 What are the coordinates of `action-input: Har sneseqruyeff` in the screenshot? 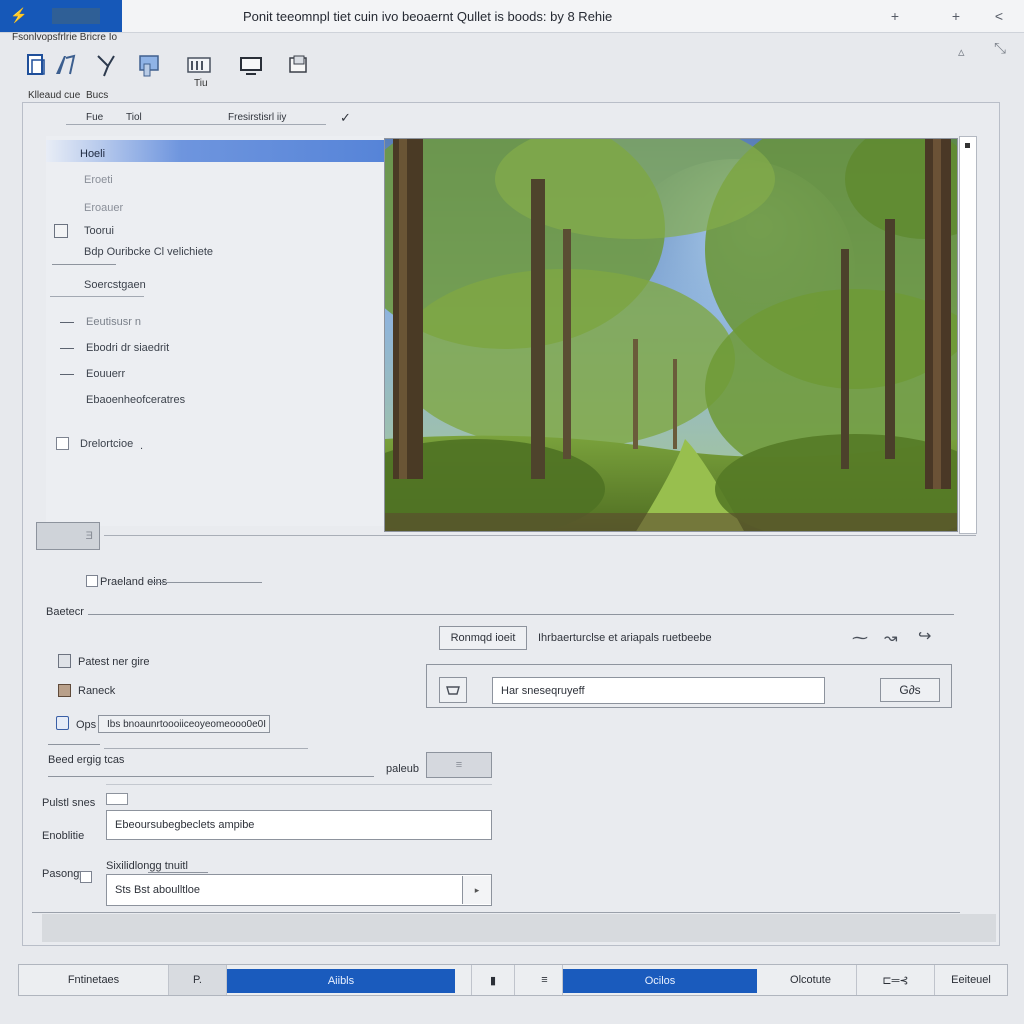 It's located at (658, 690).